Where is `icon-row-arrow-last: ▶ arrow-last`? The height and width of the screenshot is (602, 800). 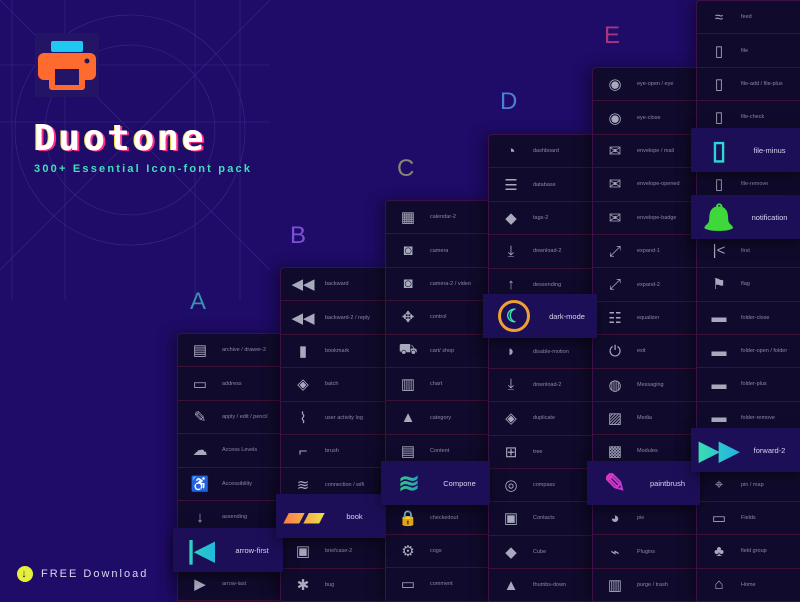 icon-row-arrow-last: ▶ arrow-last is located at coordinates (230, 585).